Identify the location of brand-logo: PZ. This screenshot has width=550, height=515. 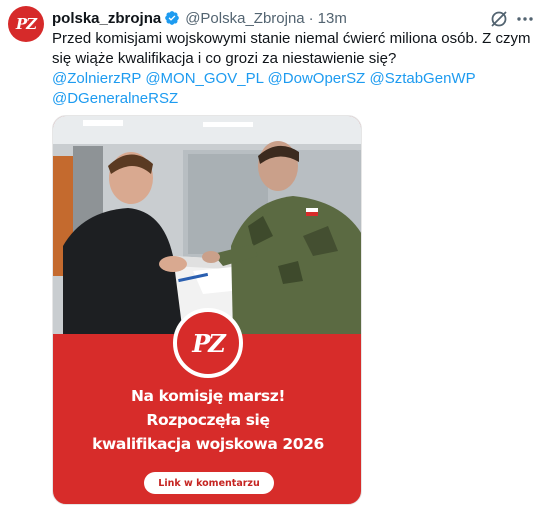
(208, 343).